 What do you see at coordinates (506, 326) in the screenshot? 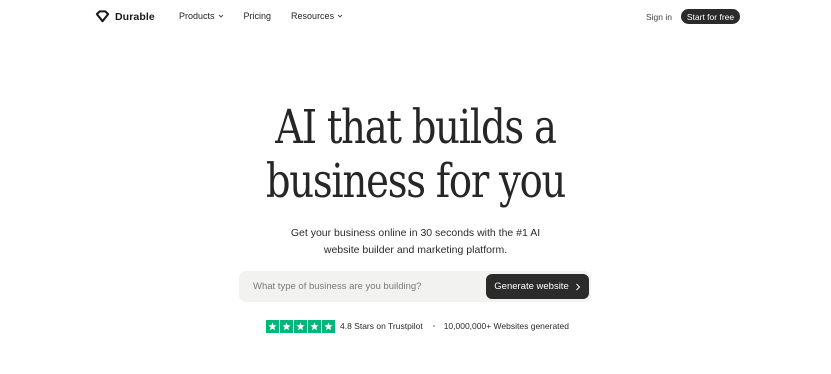
I see `websites-generated-count: 10,000,000+ Websites generated` at bounding box center [506, 326].